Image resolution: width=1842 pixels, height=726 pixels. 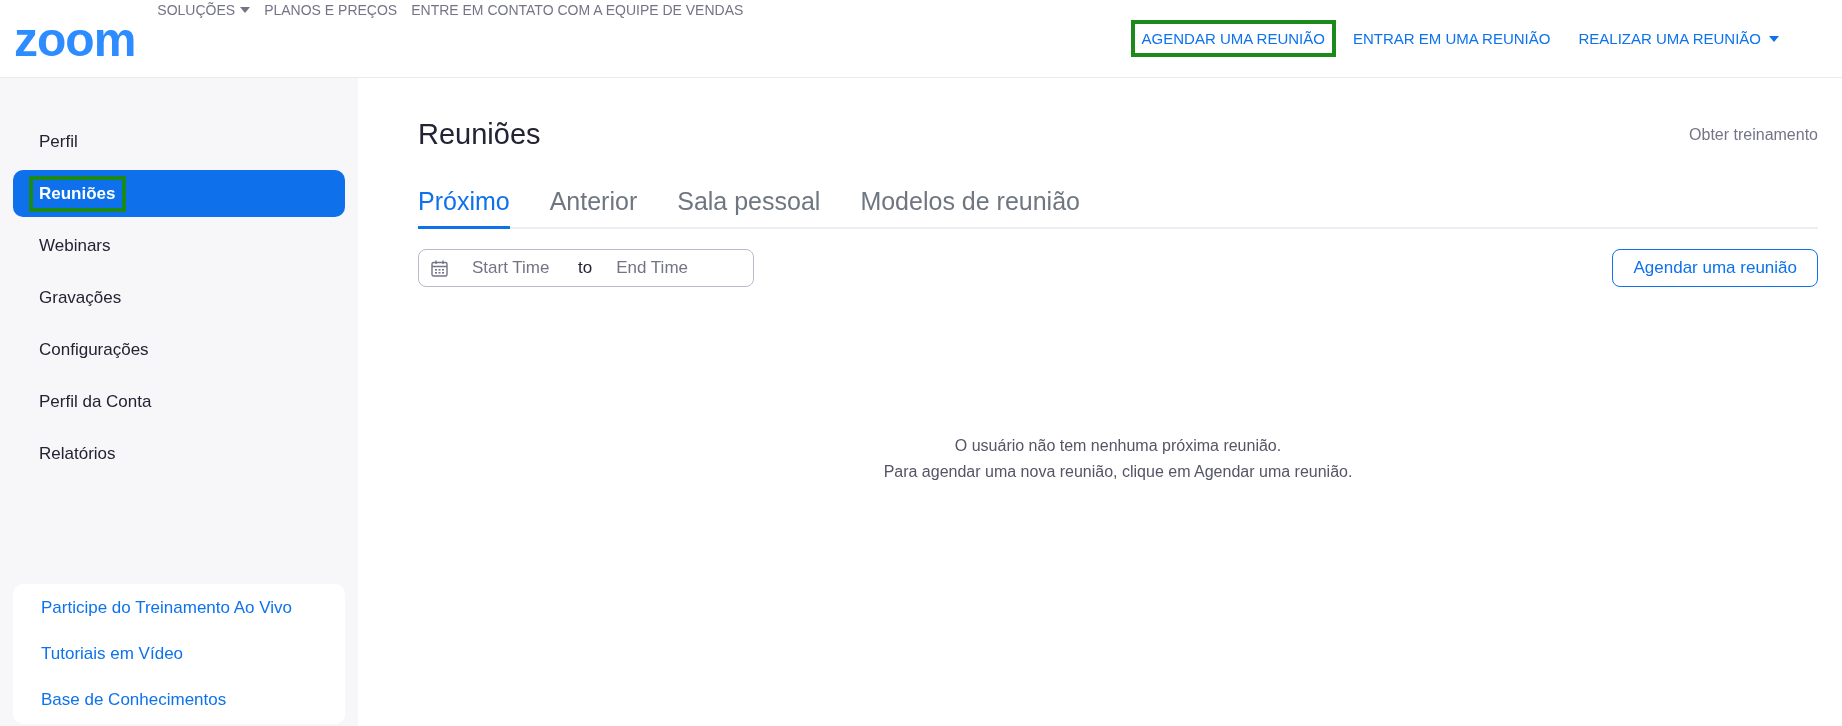 I want to click on tab: Modelos de reunião, so click(x=970, y=208).